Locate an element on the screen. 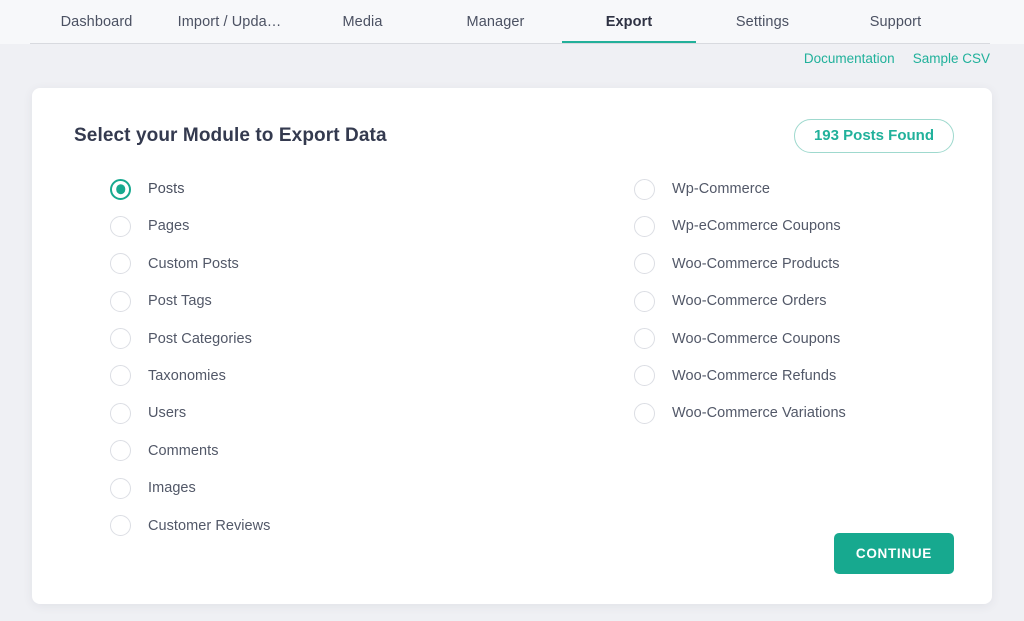 This screenshot has height=621, width=1024. radio-option-woo-commerce-orders: Woo-Commerce Orders is located at coordinates (829, 301).